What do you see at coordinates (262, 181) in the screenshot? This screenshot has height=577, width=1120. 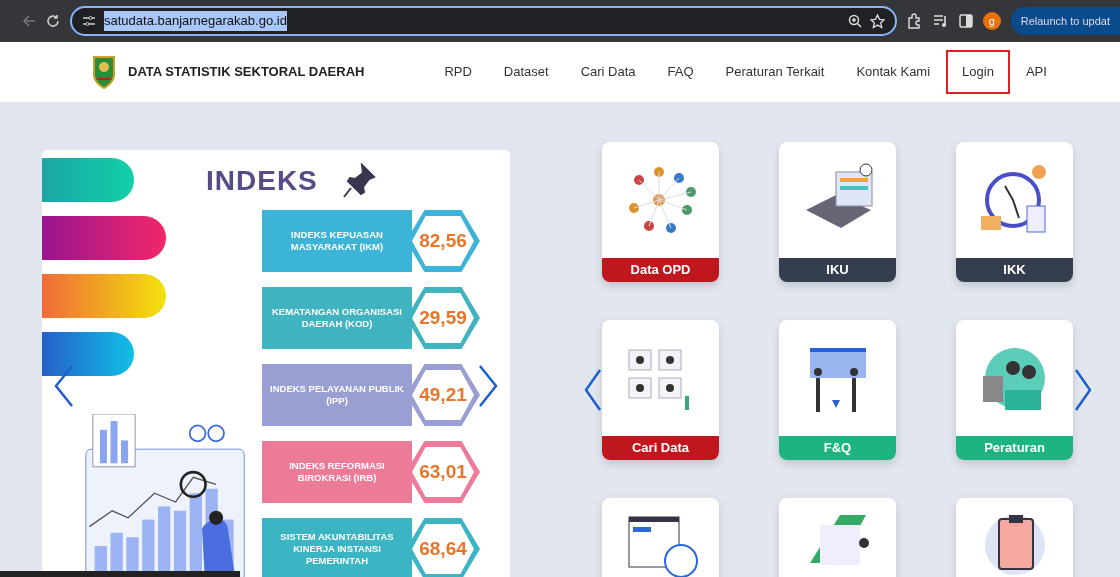 I see `banner-title: INDEKS` at bounding box center [262, 181].